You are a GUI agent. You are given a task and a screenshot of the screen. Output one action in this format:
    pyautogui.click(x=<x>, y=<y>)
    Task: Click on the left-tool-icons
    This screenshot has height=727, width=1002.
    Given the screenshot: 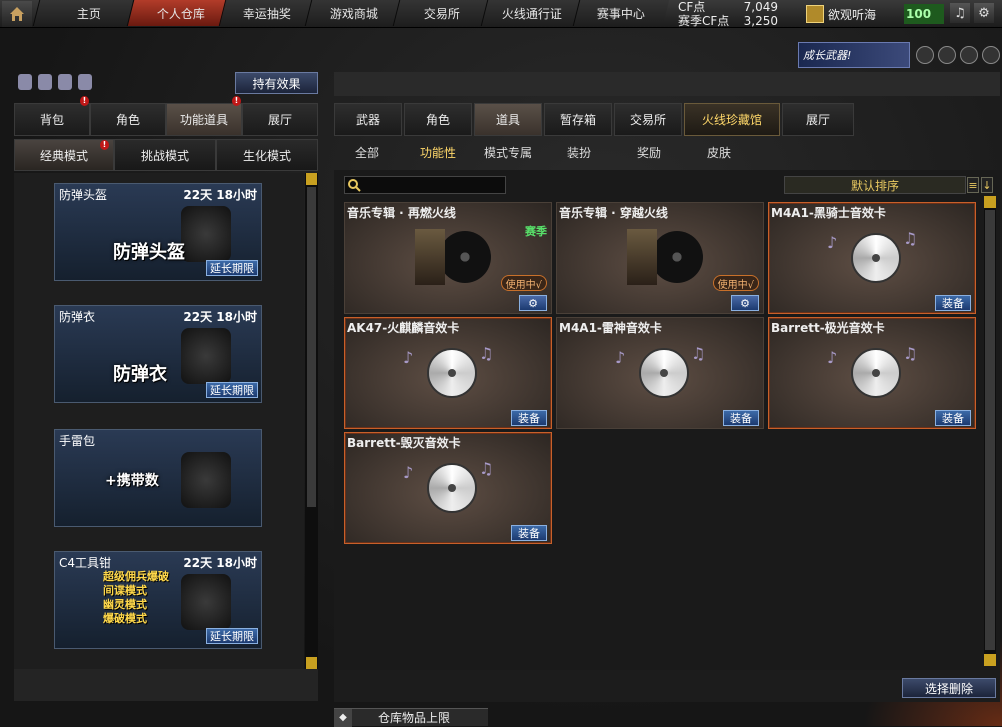 What is the action you would take?
    pyautogui.click(x=55, y=82)
    